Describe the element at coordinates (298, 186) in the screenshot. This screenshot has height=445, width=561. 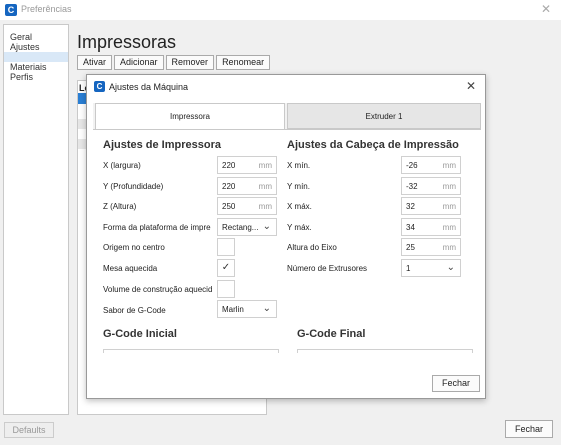
I see `y-min-label: Y mín.` at that location.